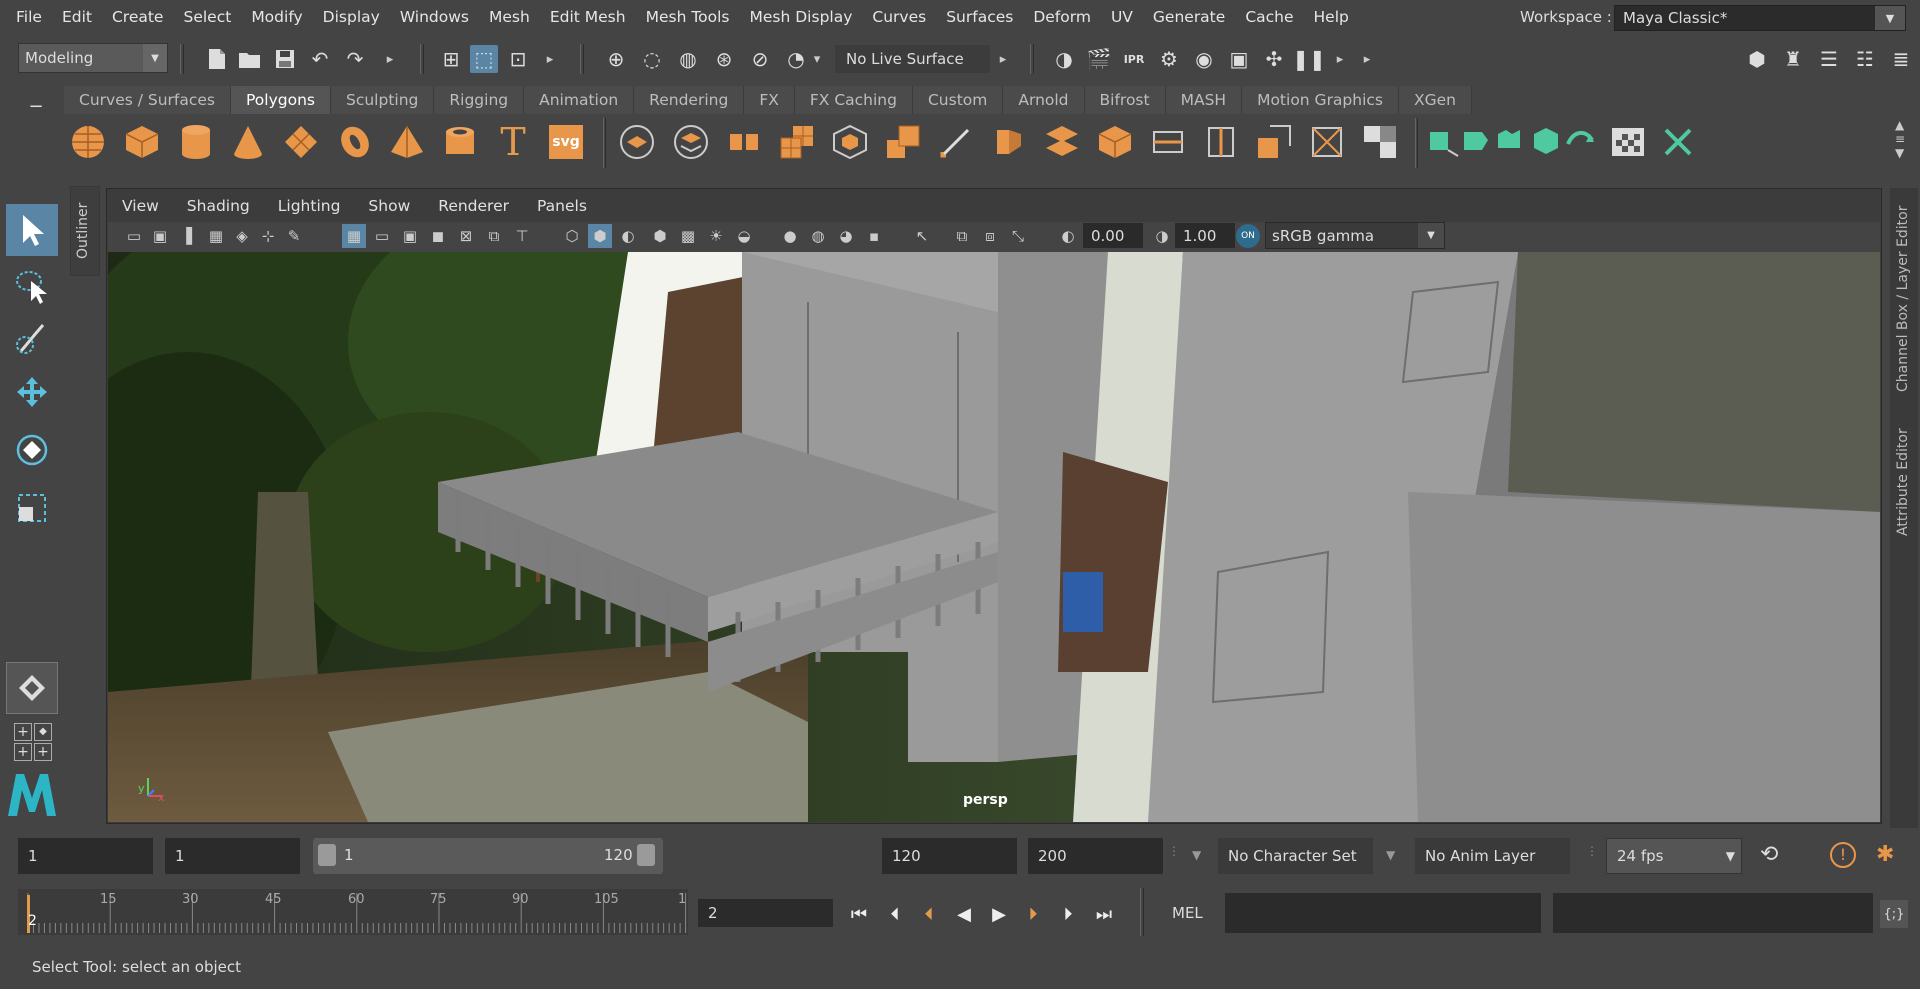 Image resolution: width=1920 pixels, height=989 pixels. What do you see at coordinates (1274, 59) in the screenshot?
I see `render-setup-icon: ✣` at bounding box center [1274, 59].